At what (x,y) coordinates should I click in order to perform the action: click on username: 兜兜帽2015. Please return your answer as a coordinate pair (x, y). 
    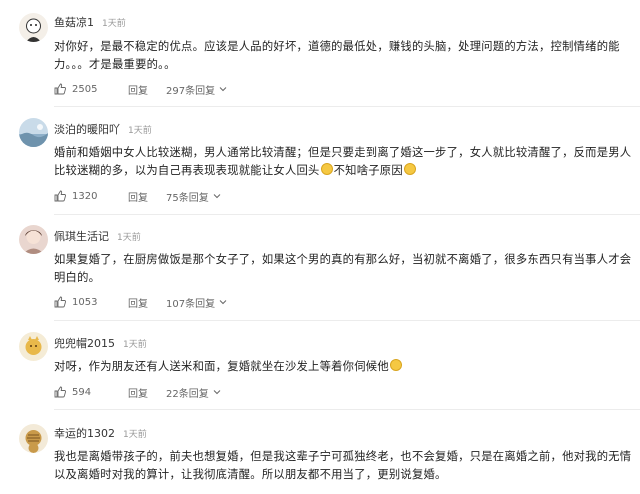
    Looking at the image, I should click on (84, 343).